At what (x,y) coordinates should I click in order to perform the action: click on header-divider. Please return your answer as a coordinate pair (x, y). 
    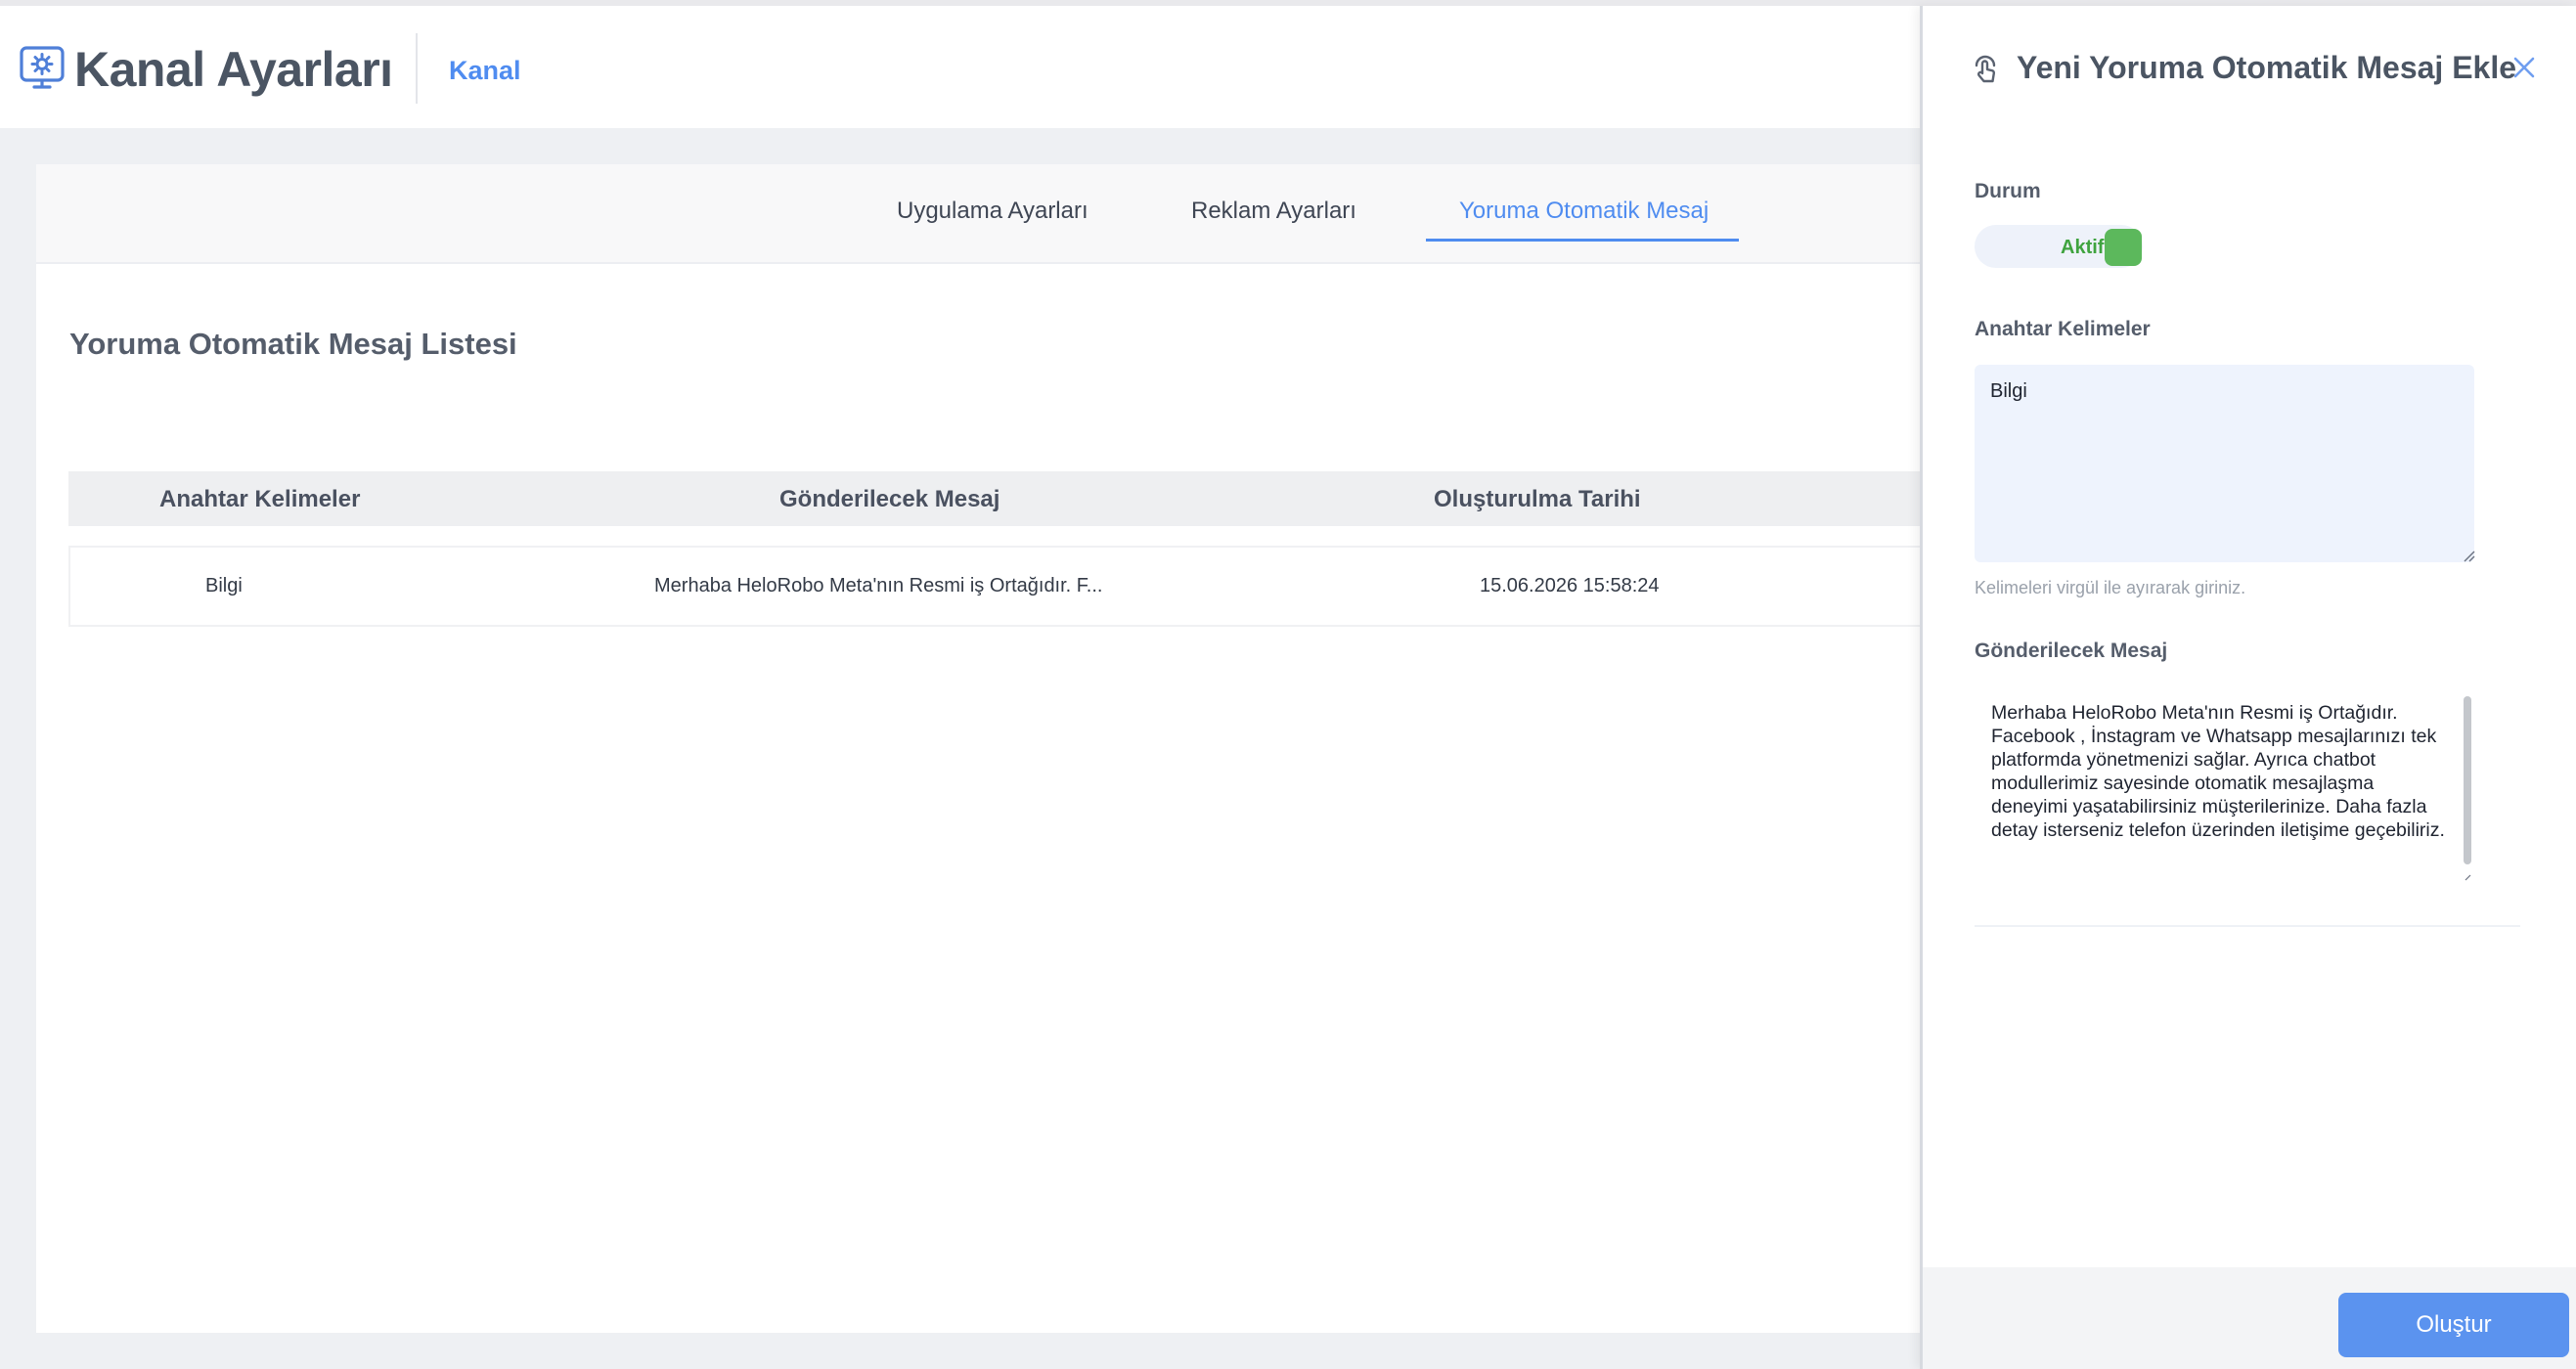
    Looking at the image, I should click on (417, 68).